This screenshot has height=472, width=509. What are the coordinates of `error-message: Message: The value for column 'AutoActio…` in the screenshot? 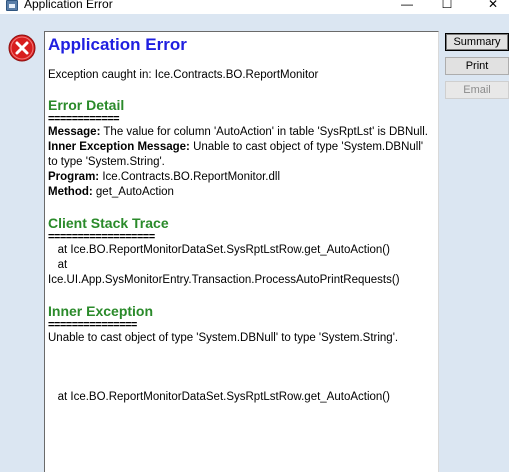 It's located at (240, 132).